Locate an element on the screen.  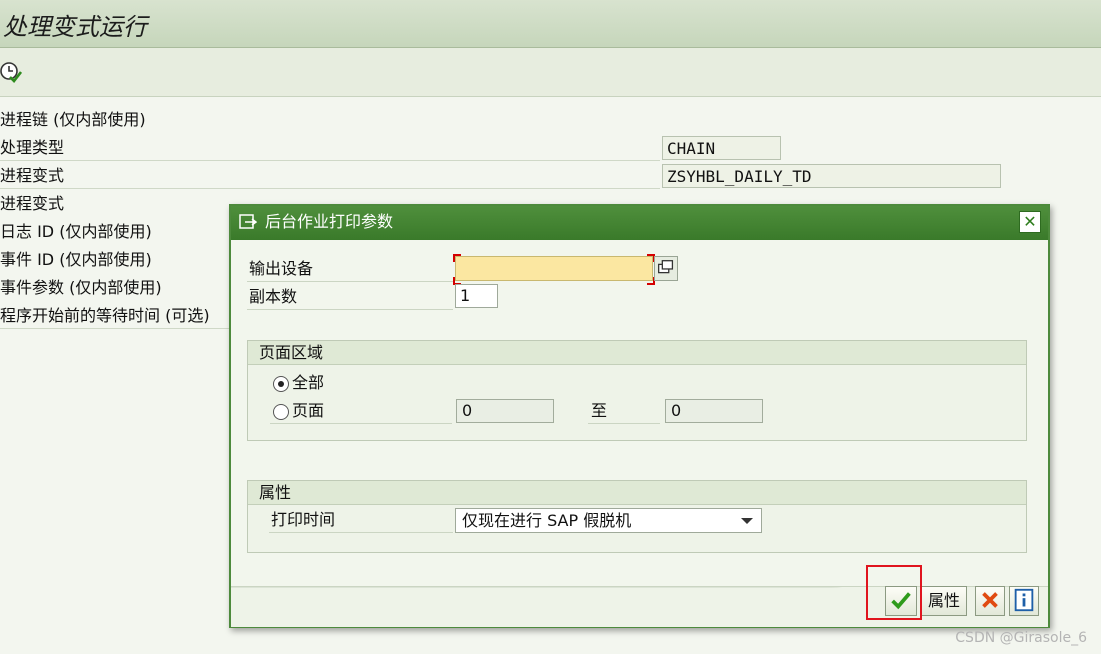
print-time-value: 仅现在进行 SAP 假脱机 is located at coordinates (547, 520).